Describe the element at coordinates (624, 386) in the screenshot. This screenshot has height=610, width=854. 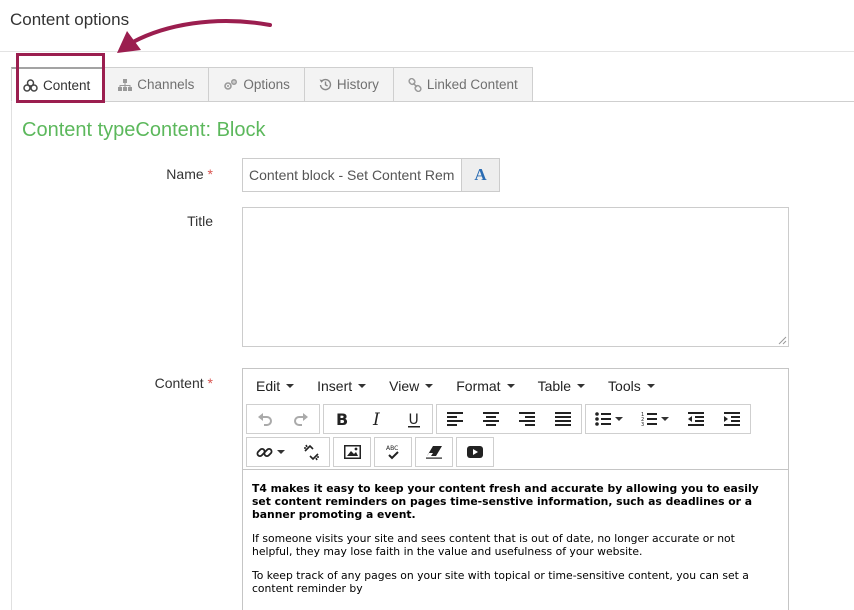
I see `menu-label: Tools` at that location.